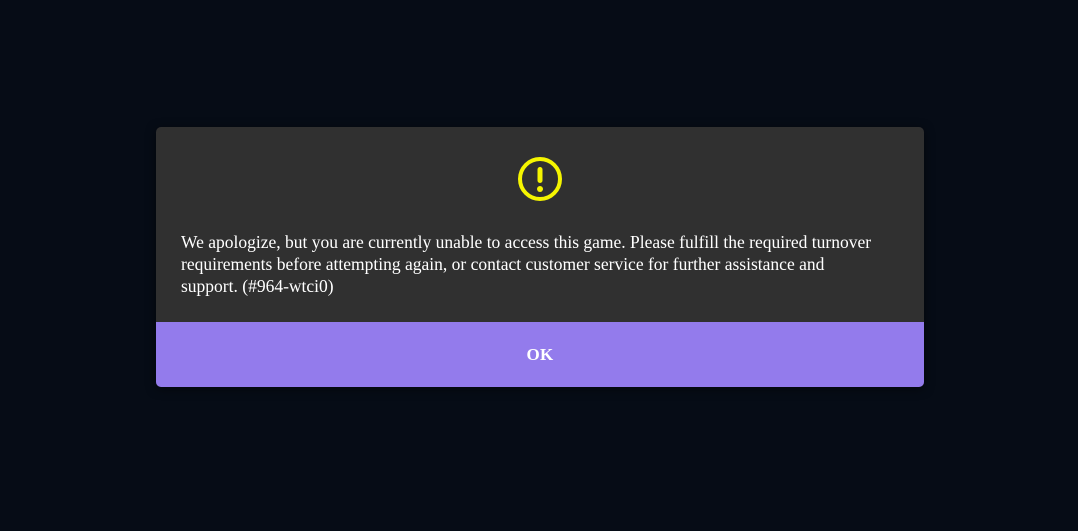 This screenshot has width=1078, height=531. I want to click on ok-button: OK, so click(540, 354).